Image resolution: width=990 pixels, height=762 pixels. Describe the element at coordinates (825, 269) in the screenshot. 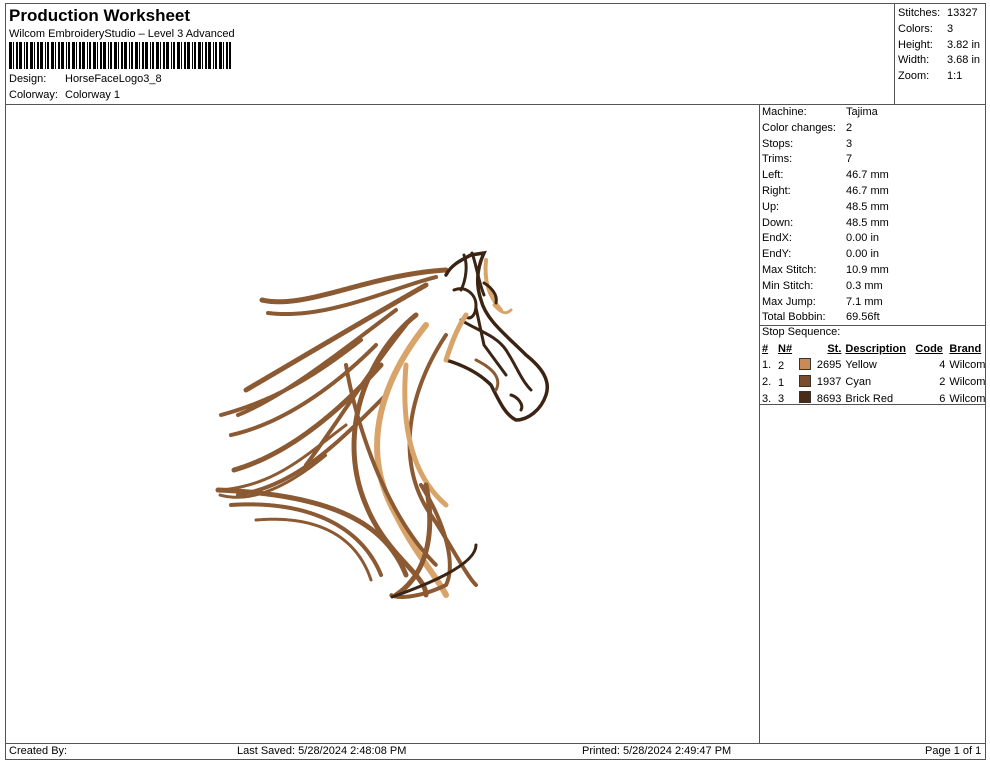

I see `info-row: Max Stitch: 10.9 mm` at that location.